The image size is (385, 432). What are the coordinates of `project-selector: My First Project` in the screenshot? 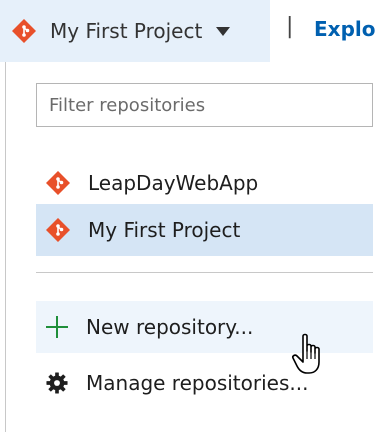 It's located at (135, 31).